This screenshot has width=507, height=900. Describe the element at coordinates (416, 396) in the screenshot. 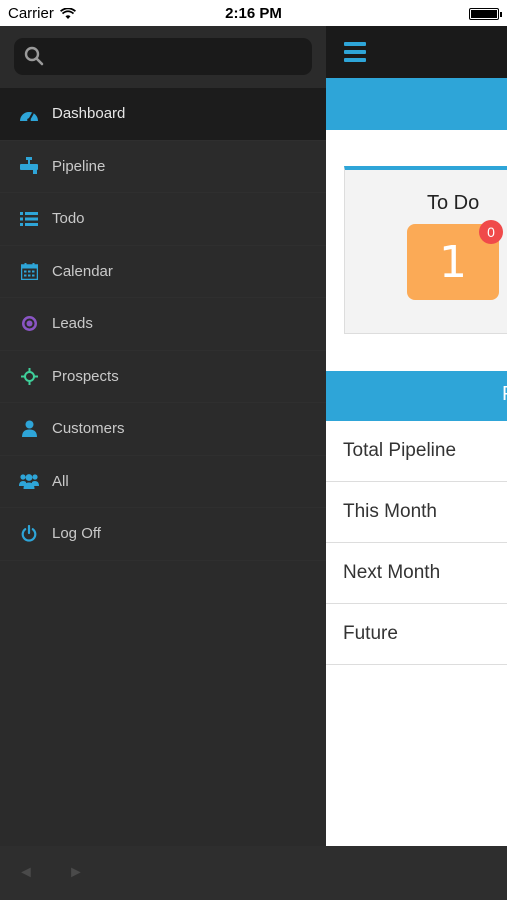

I see `pipeline-section-header: P` at that location.